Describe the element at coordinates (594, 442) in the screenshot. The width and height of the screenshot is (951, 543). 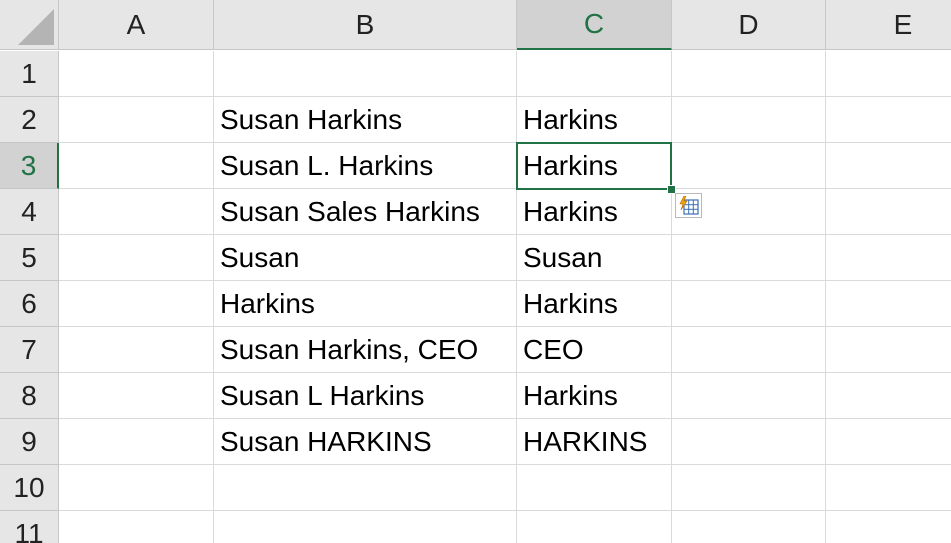
I see `cell-c9: HARKINS` at that location.